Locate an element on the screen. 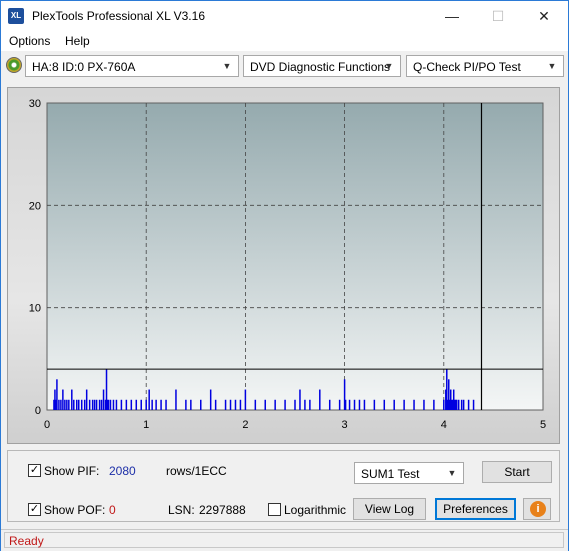 The height and width of the screenshot is (551, 569). test-select: Q-Check PI/PO Test ▼ is located at coordinates (485, 66).